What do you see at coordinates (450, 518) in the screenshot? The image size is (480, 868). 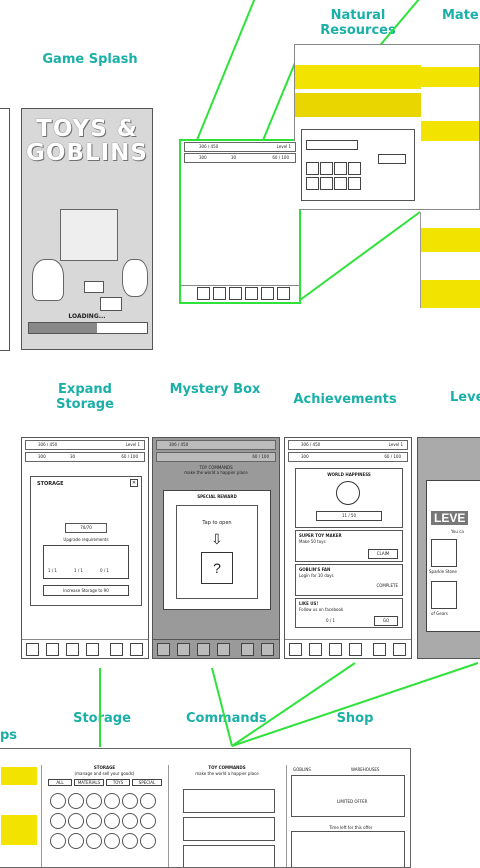 I see `level-banner: LEVE` at bounding box center [450, 518].